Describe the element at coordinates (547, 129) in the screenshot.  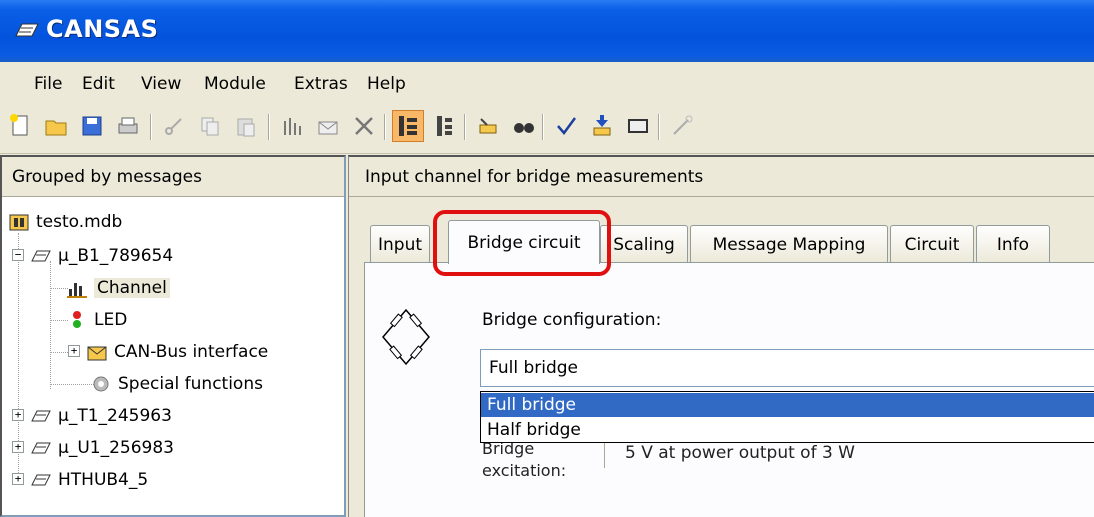
I see `toolbar` at that location.